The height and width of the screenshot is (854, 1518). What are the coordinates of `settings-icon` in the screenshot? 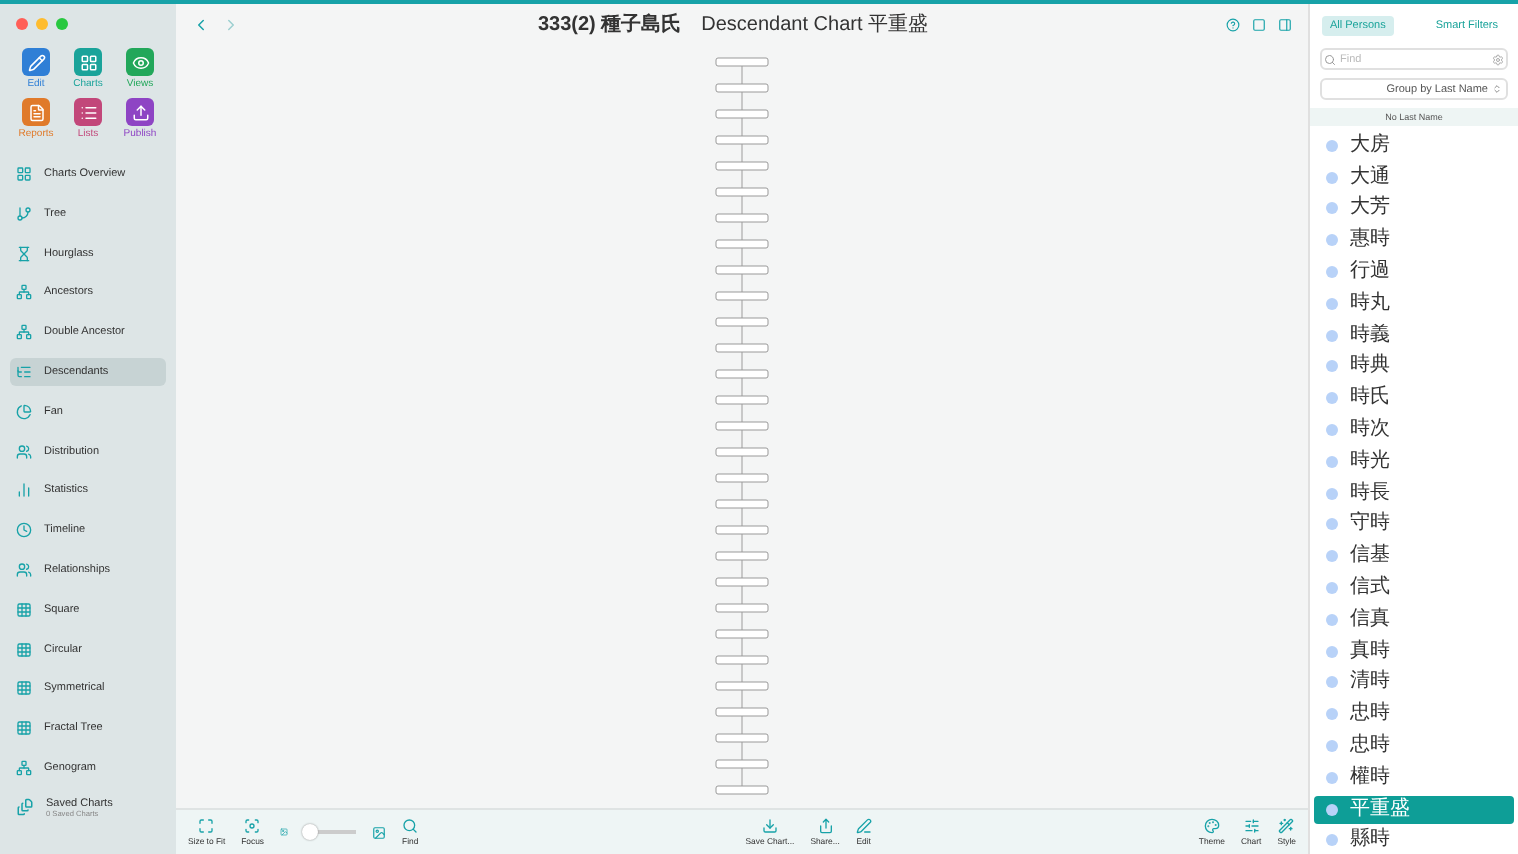 It's located at (1498, 59).